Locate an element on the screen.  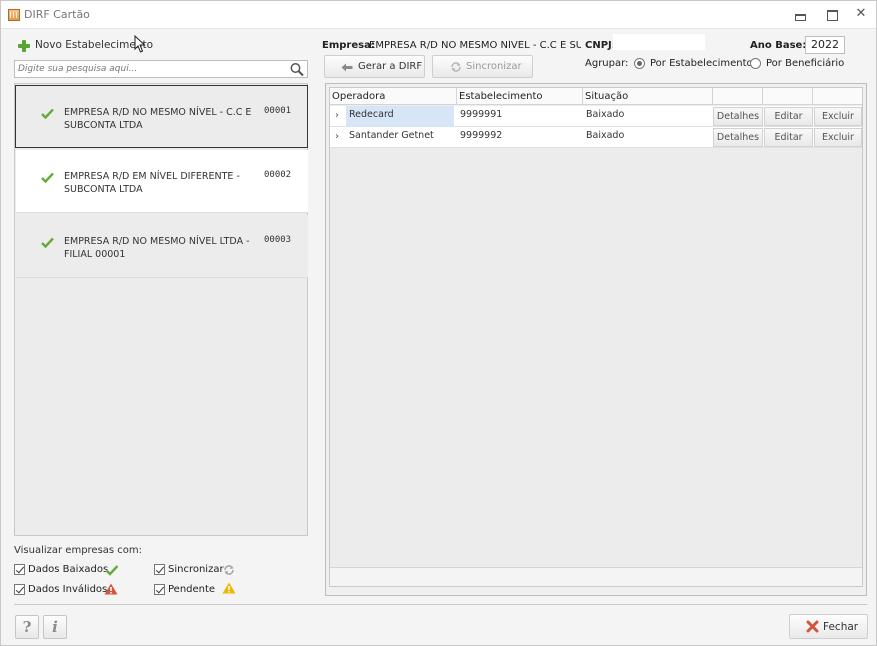
info-button: i is located at coordinates (55, 627).